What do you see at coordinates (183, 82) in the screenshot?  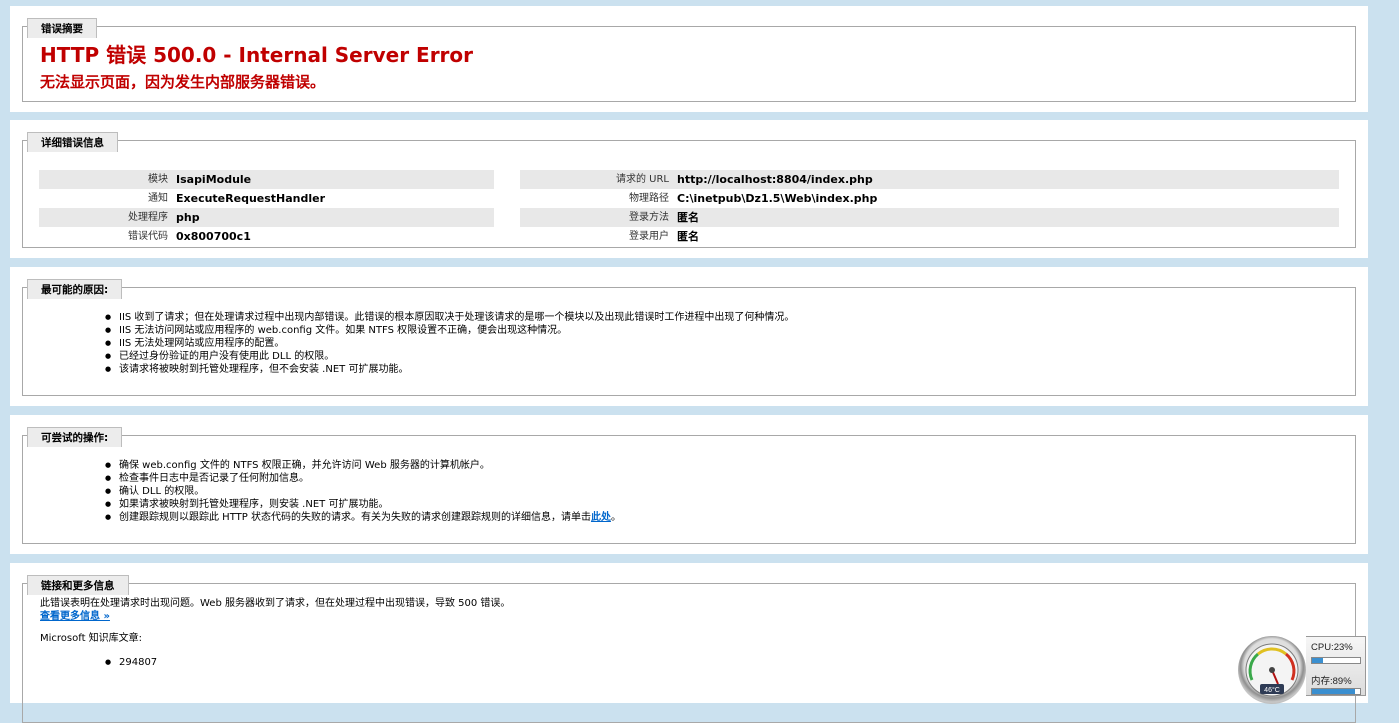 I see `error-subtitle: 无法显示页面，因为发生内部服务器错误。` at bounding box center [183, 82].